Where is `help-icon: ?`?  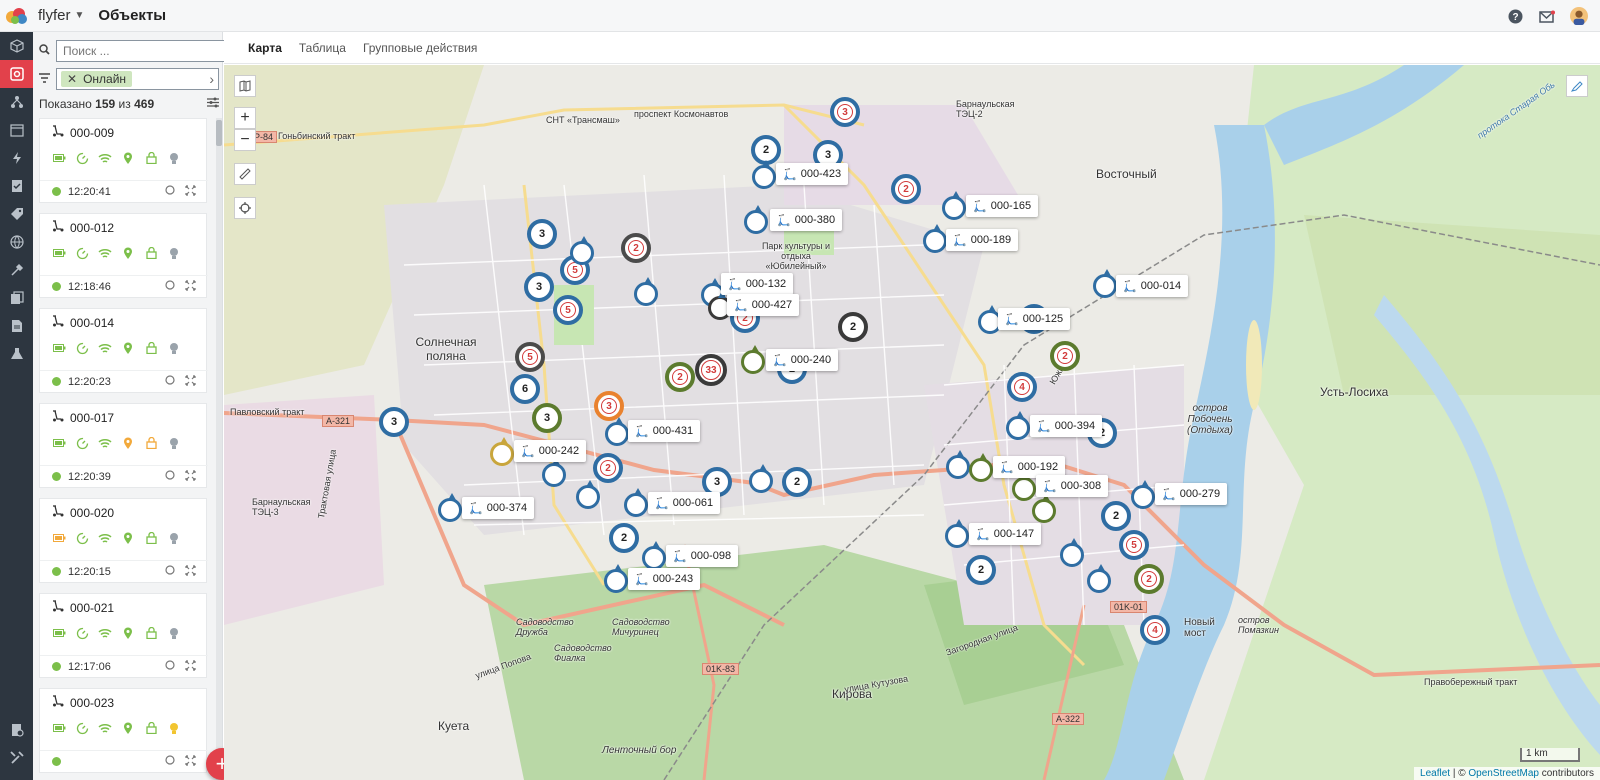
help-icon: ? is located at coordinates (1515, 16).